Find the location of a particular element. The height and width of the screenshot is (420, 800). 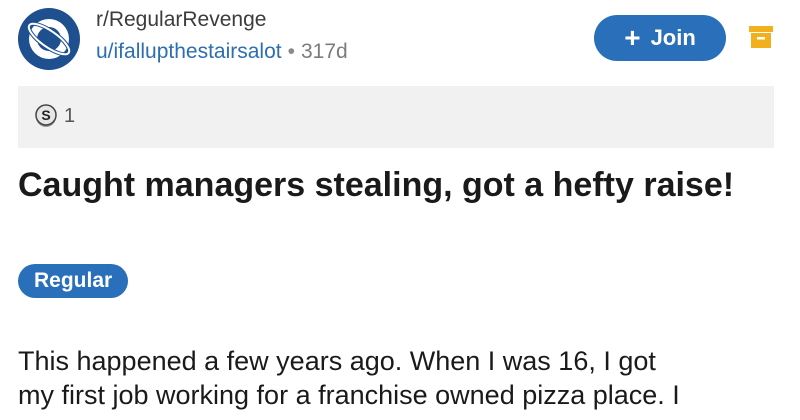

archive-icon is located at coordinates (761, 37).